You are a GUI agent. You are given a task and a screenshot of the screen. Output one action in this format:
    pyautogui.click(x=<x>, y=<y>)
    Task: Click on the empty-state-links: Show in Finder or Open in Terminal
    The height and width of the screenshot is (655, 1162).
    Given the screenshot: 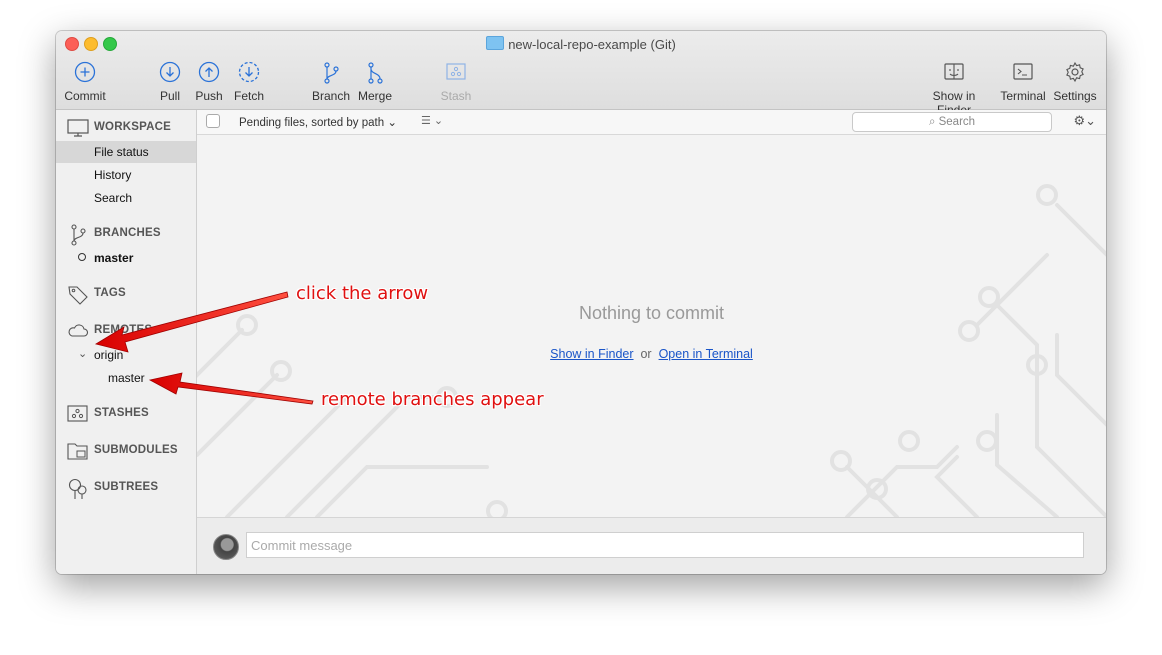 What is the action you would take?
    pyautogui.click(x=651, y=354)
    